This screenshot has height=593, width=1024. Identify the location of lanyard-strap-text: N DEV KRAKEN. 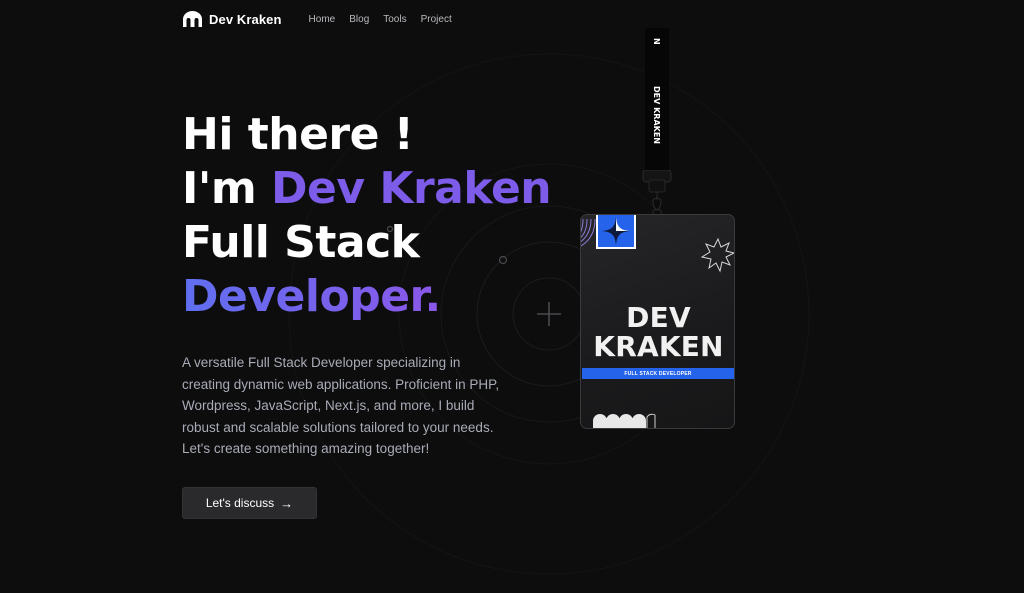
(656, 91).